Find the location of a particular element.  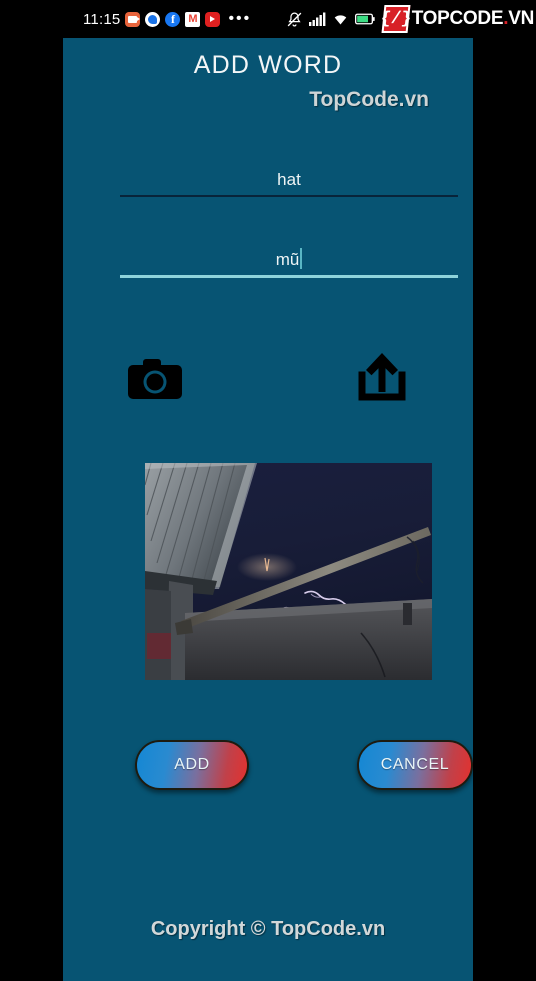

cancel-button-label: CANCEL is located at coordinates (415, 764).